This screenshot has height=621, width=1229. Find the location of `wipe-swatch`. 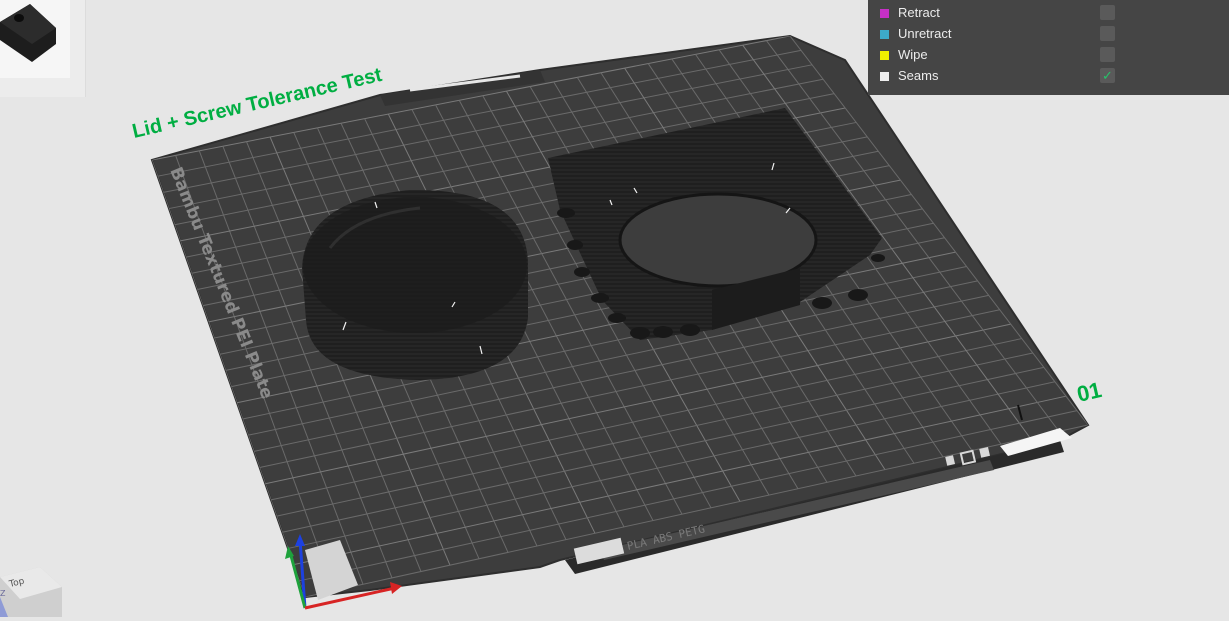

wipe-swatch is located at coordinates (884, 55).